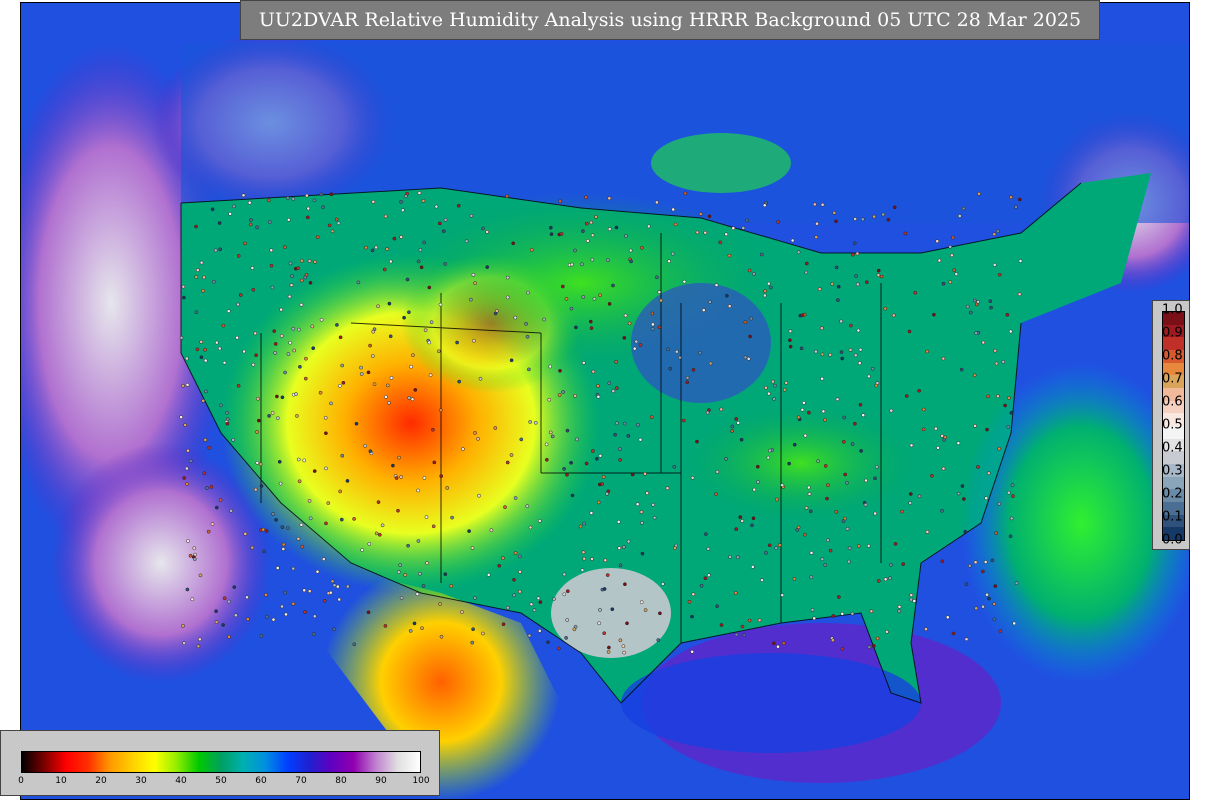 This screenshot has height=800, width=1216. What do you see at coordinates (21, 781) in the screenshot?
I see `rh-tick-label: 0` at bounding box center [21, 781].